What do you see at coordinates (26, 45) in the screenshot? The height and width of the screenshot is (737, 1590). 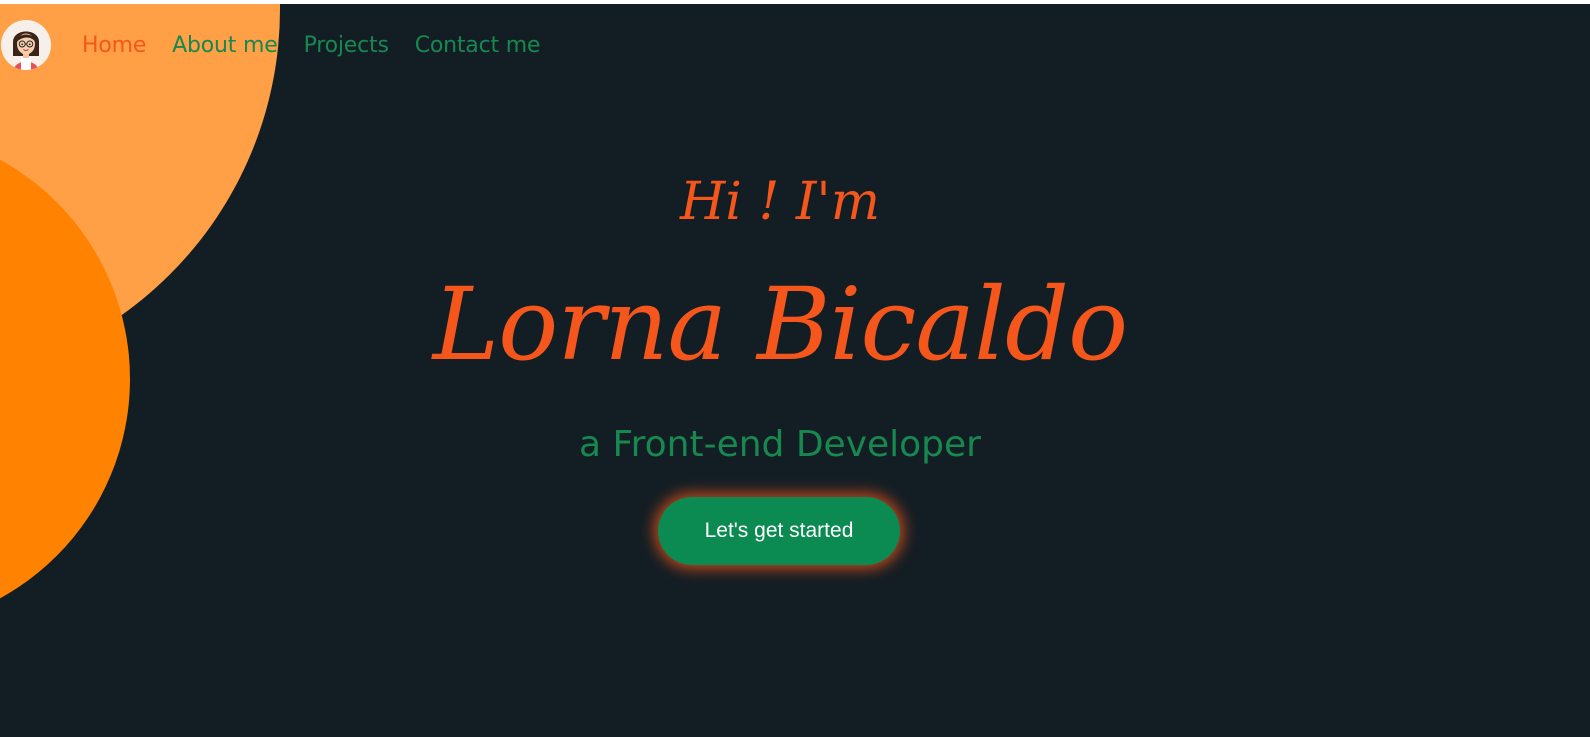 I see `avatar-icon` at bounding box center [26, 45].